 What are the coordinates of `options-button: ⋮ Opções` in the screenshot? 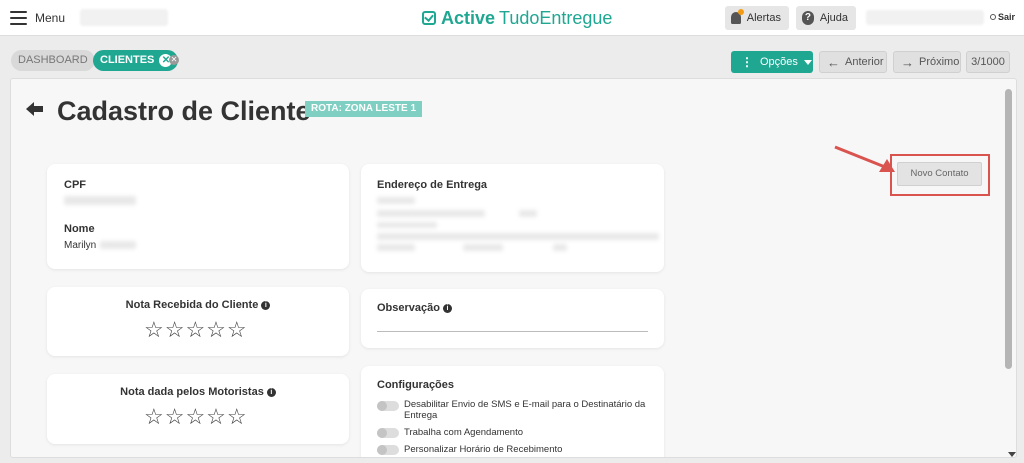 It's located at (772, 62).